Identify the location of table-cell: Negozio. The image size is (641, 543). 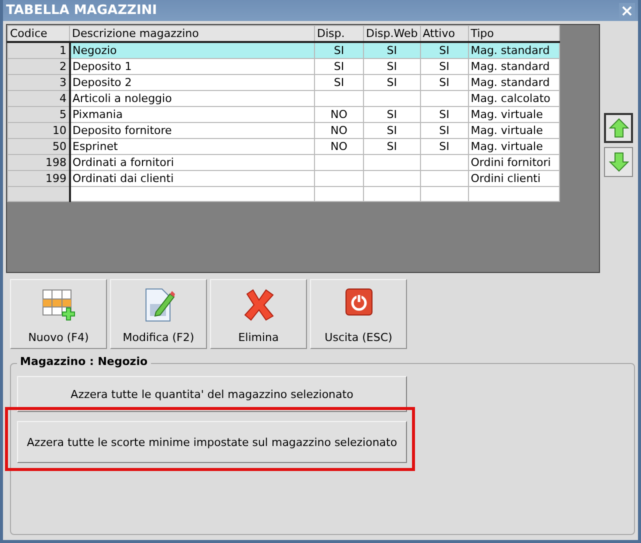
(94, 50).